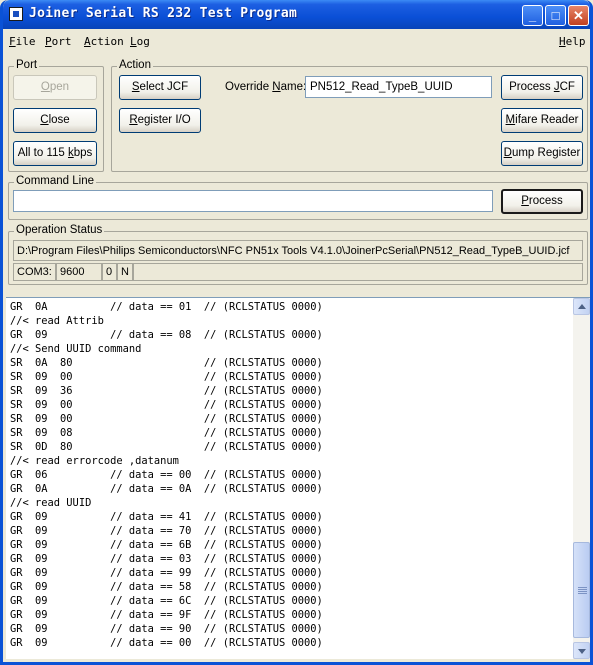 Image resolution: width=593 pixels, height=665 pixels. Describe the element at coordinates (55, 120) in the screenshot. I see `close-port-button: Close` at that location.